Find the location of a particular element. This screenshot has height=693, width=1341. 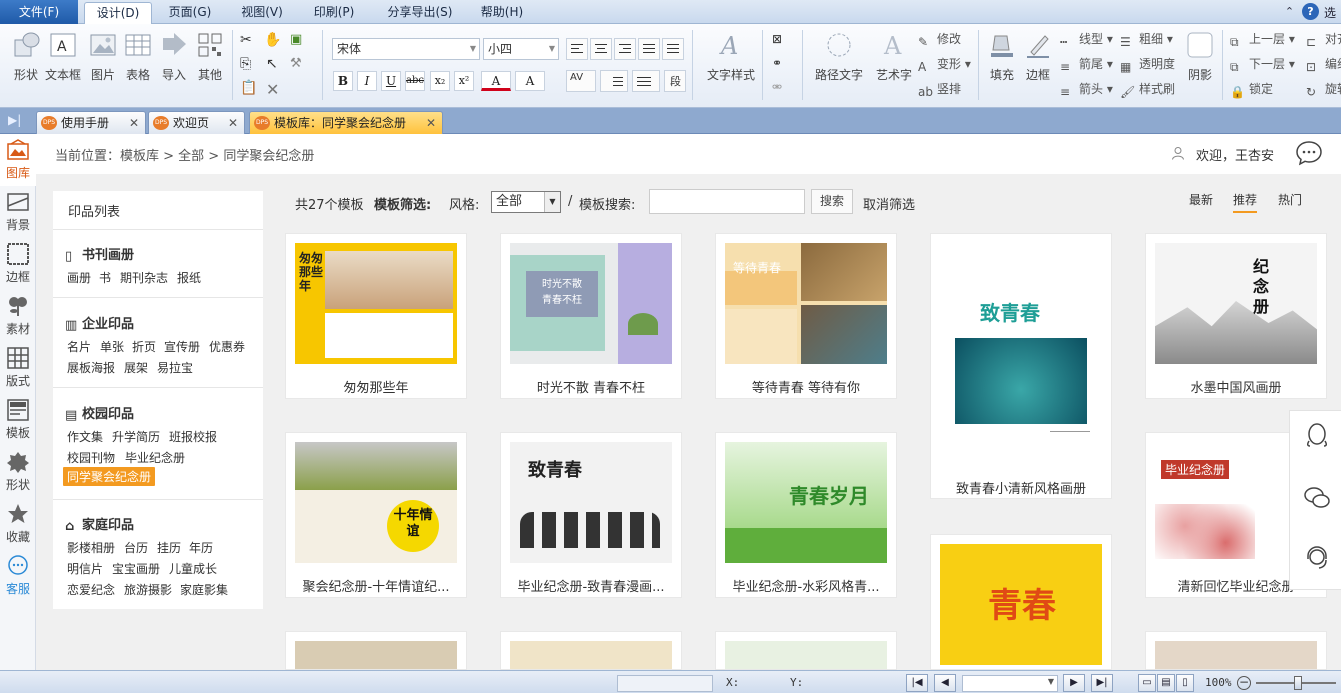

highlight-button: A is located at coordinates (530, 81).